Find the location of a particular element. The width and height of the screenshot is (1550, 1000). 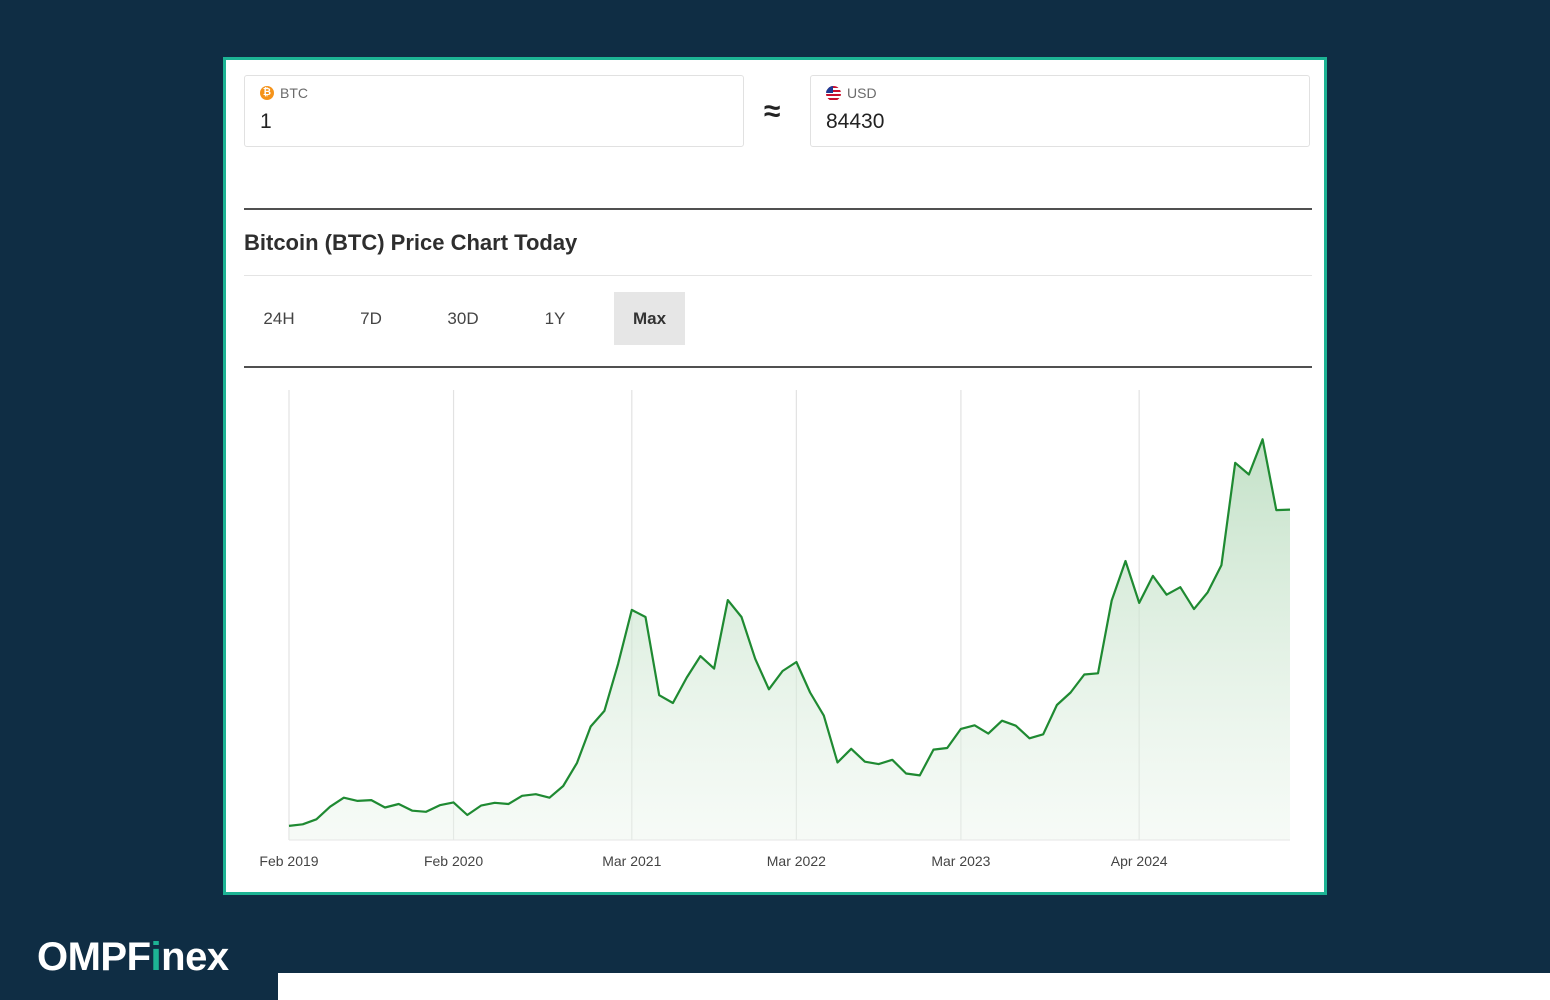

x-tick-label: Feb 2019 is located at coordinates (288, 861).